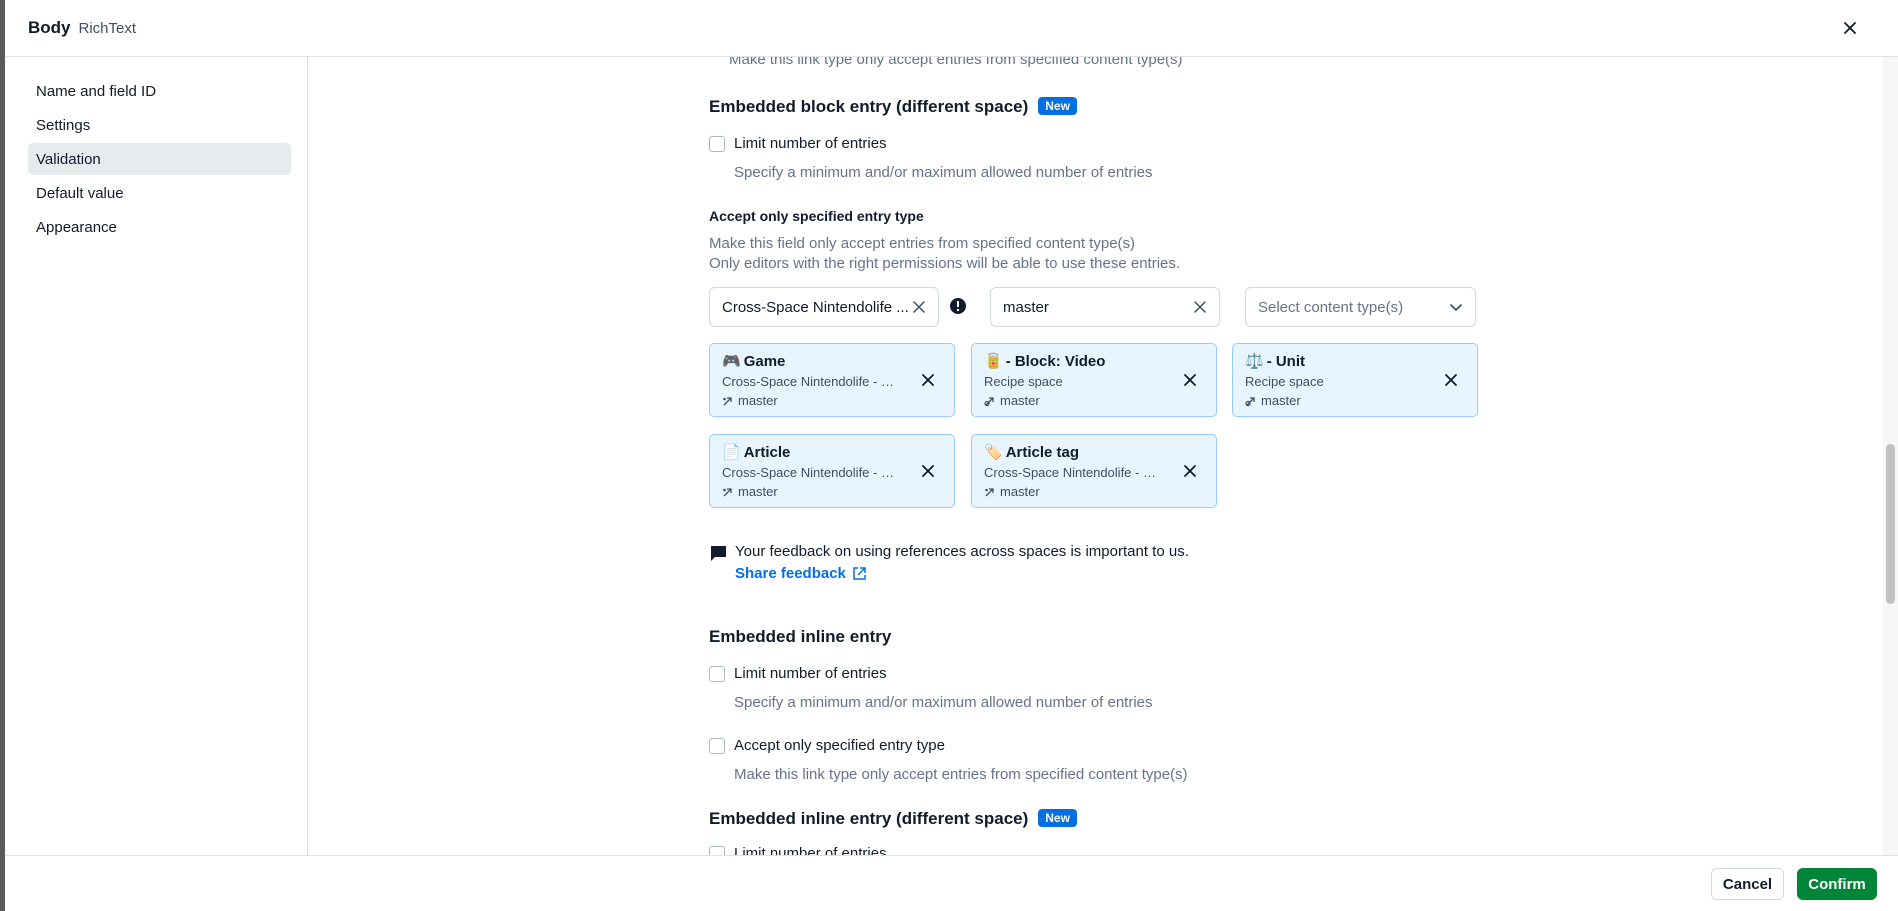 This screenshot has width=1898, height=911. I want to click on tag-icon: 🏷️, so click(993, 452).